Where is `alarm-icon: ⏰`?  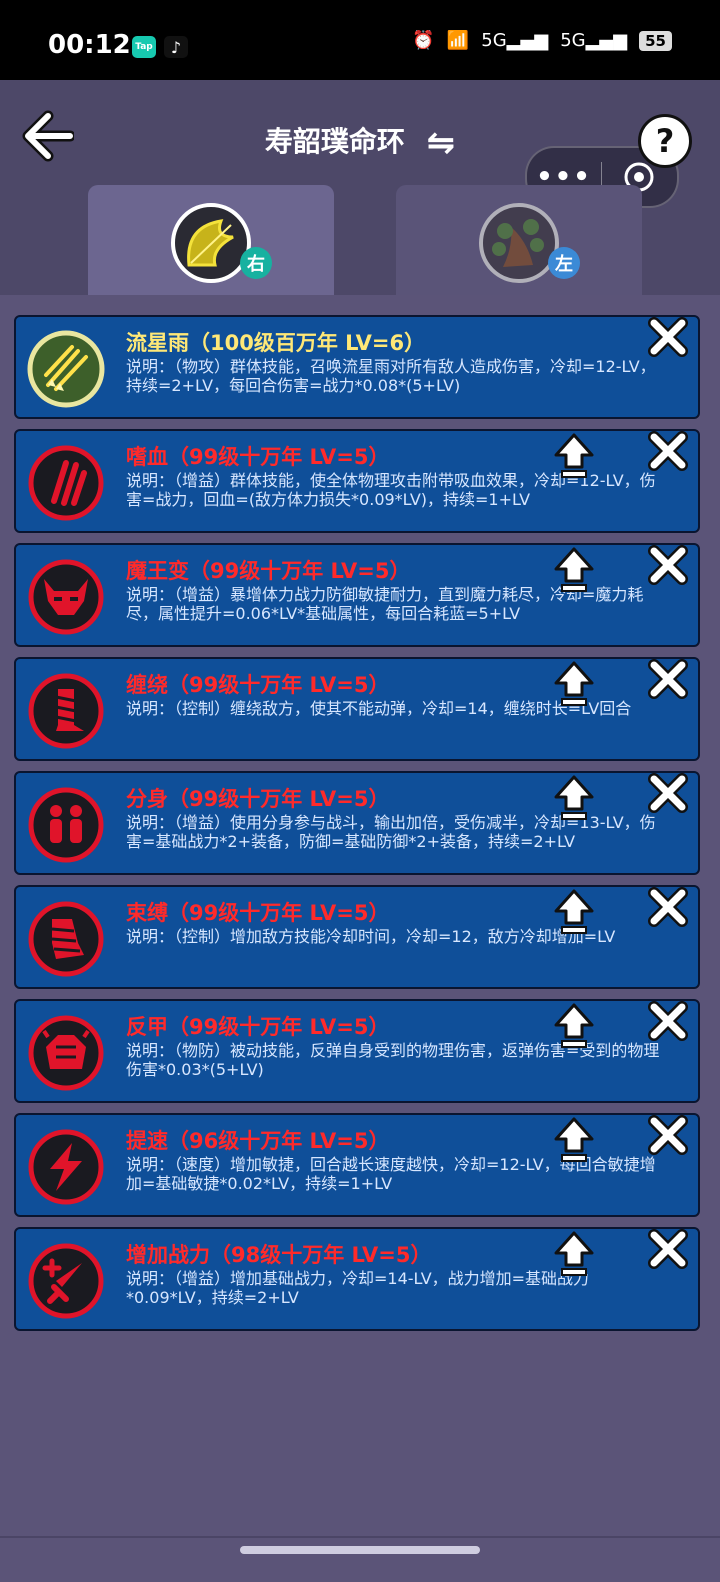
alarm-icon: ⏰ is located at coordinates (423, 40).